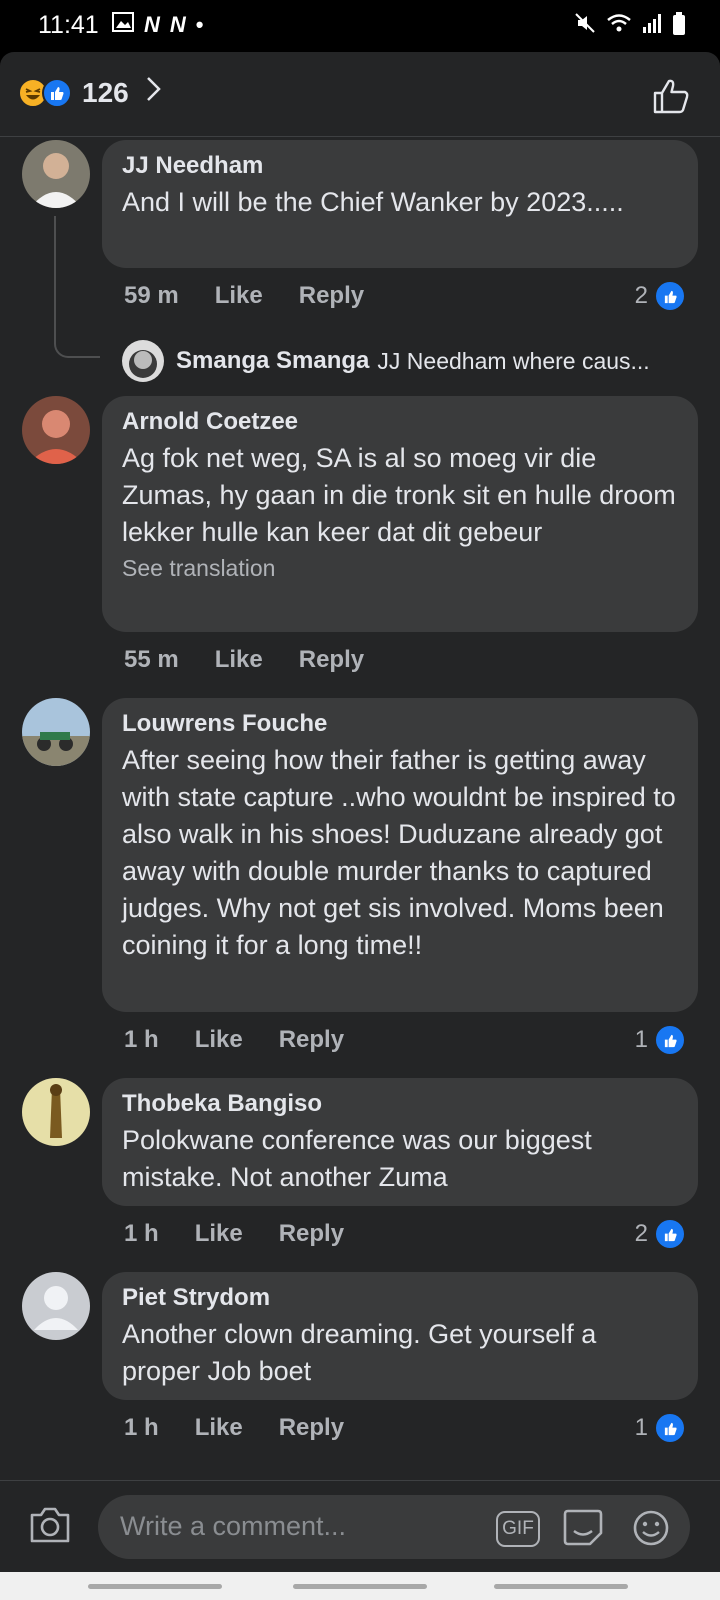 The height and width of the screenshot is (1600, 720). What do you see at coordinates (561, 1586) in the screenshot?
I see `nav-back-button` at bounding box center [561, 1586].